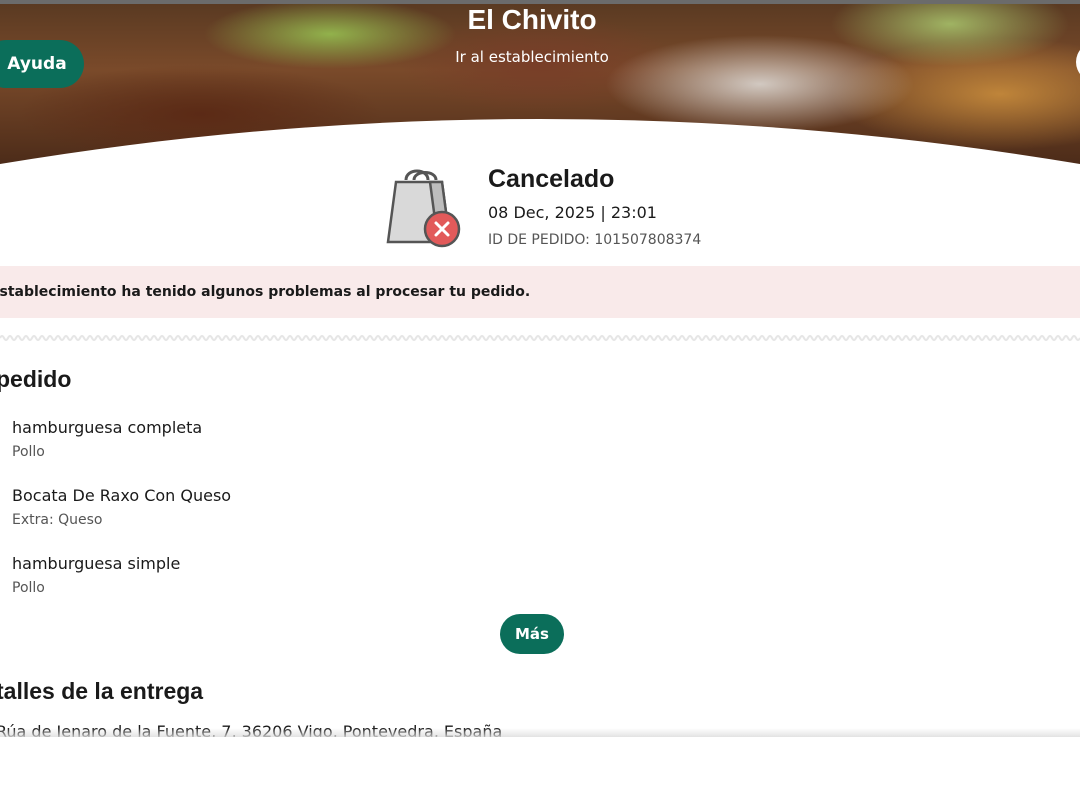 The image size is (1080, 791). What do you see at coordinates (532, 57) in the screenshot?
I see `go-to-store-link: Ir al establecimiento` at bounding box center [532, 57].